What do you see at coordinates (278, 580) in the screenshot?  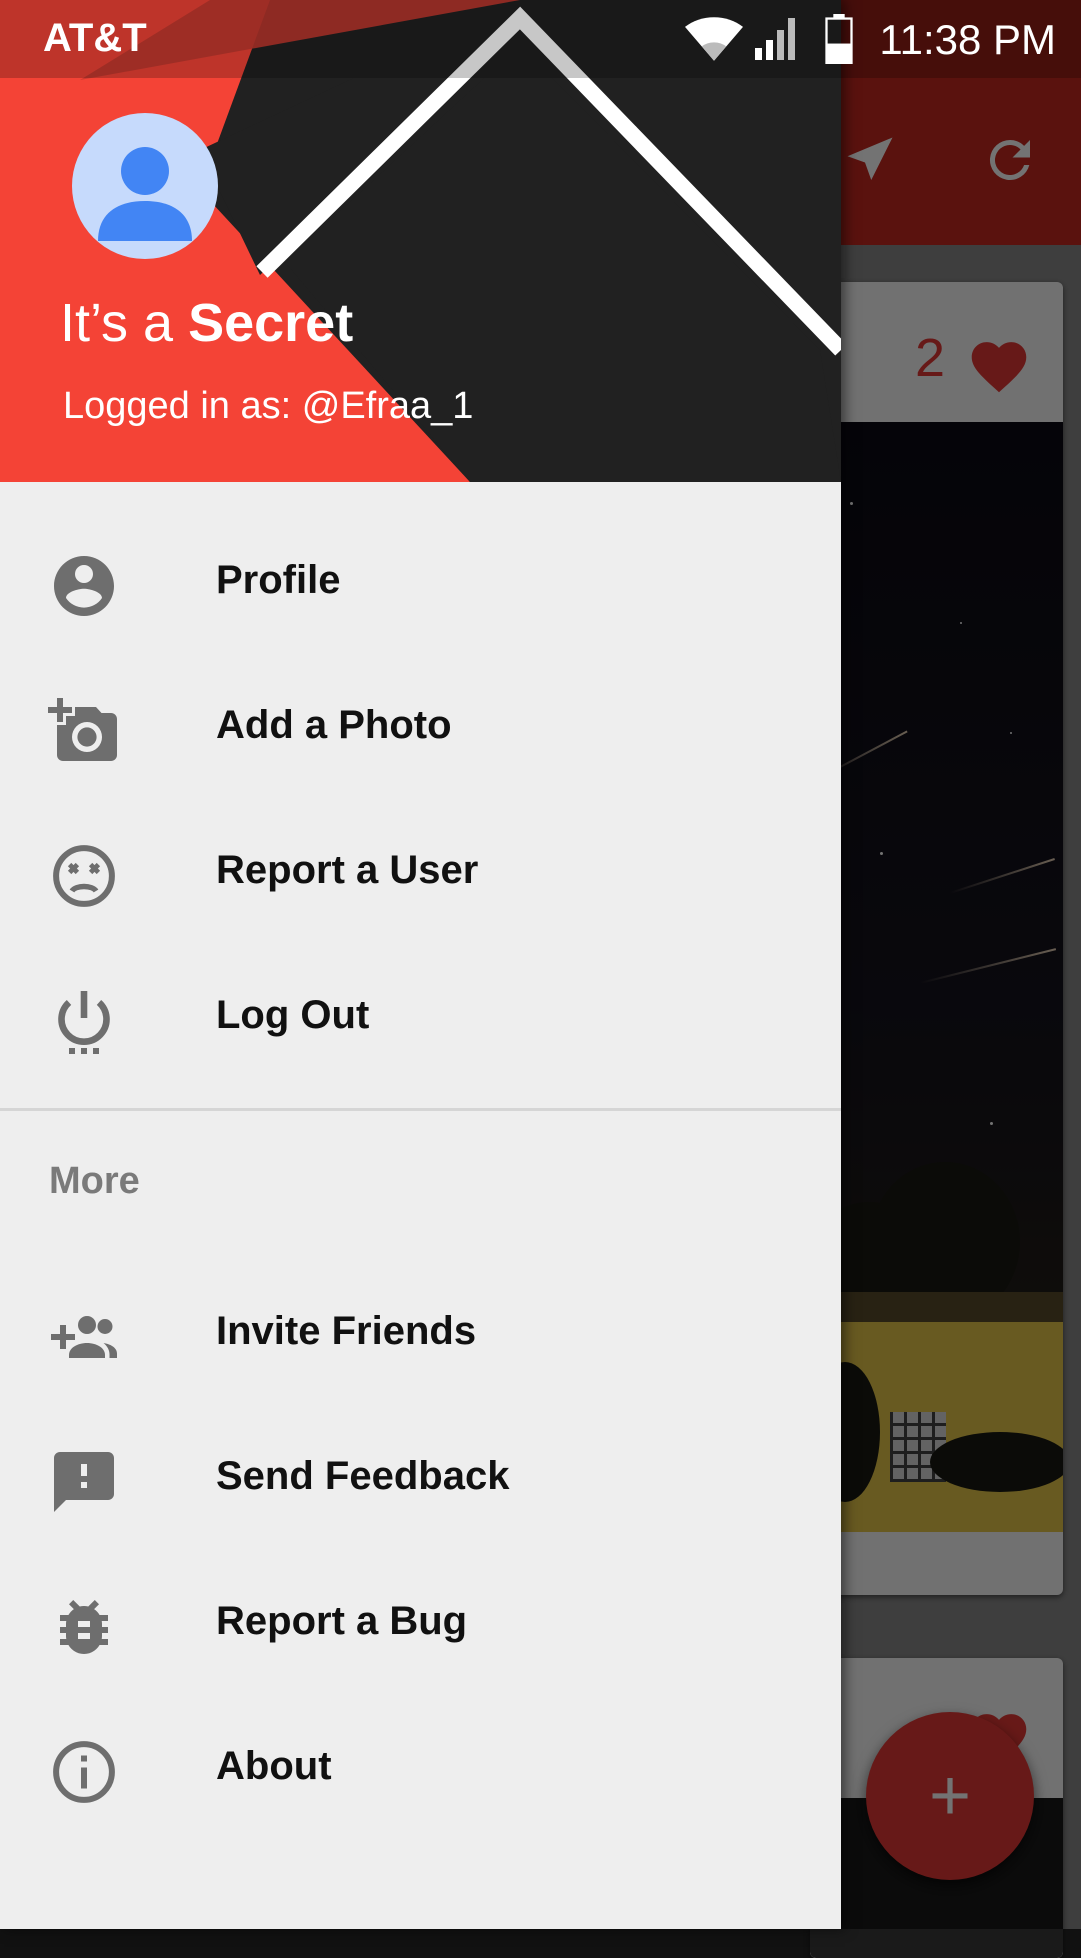 I see `menu-item-label: Profile` at bounding box center [278, 580].